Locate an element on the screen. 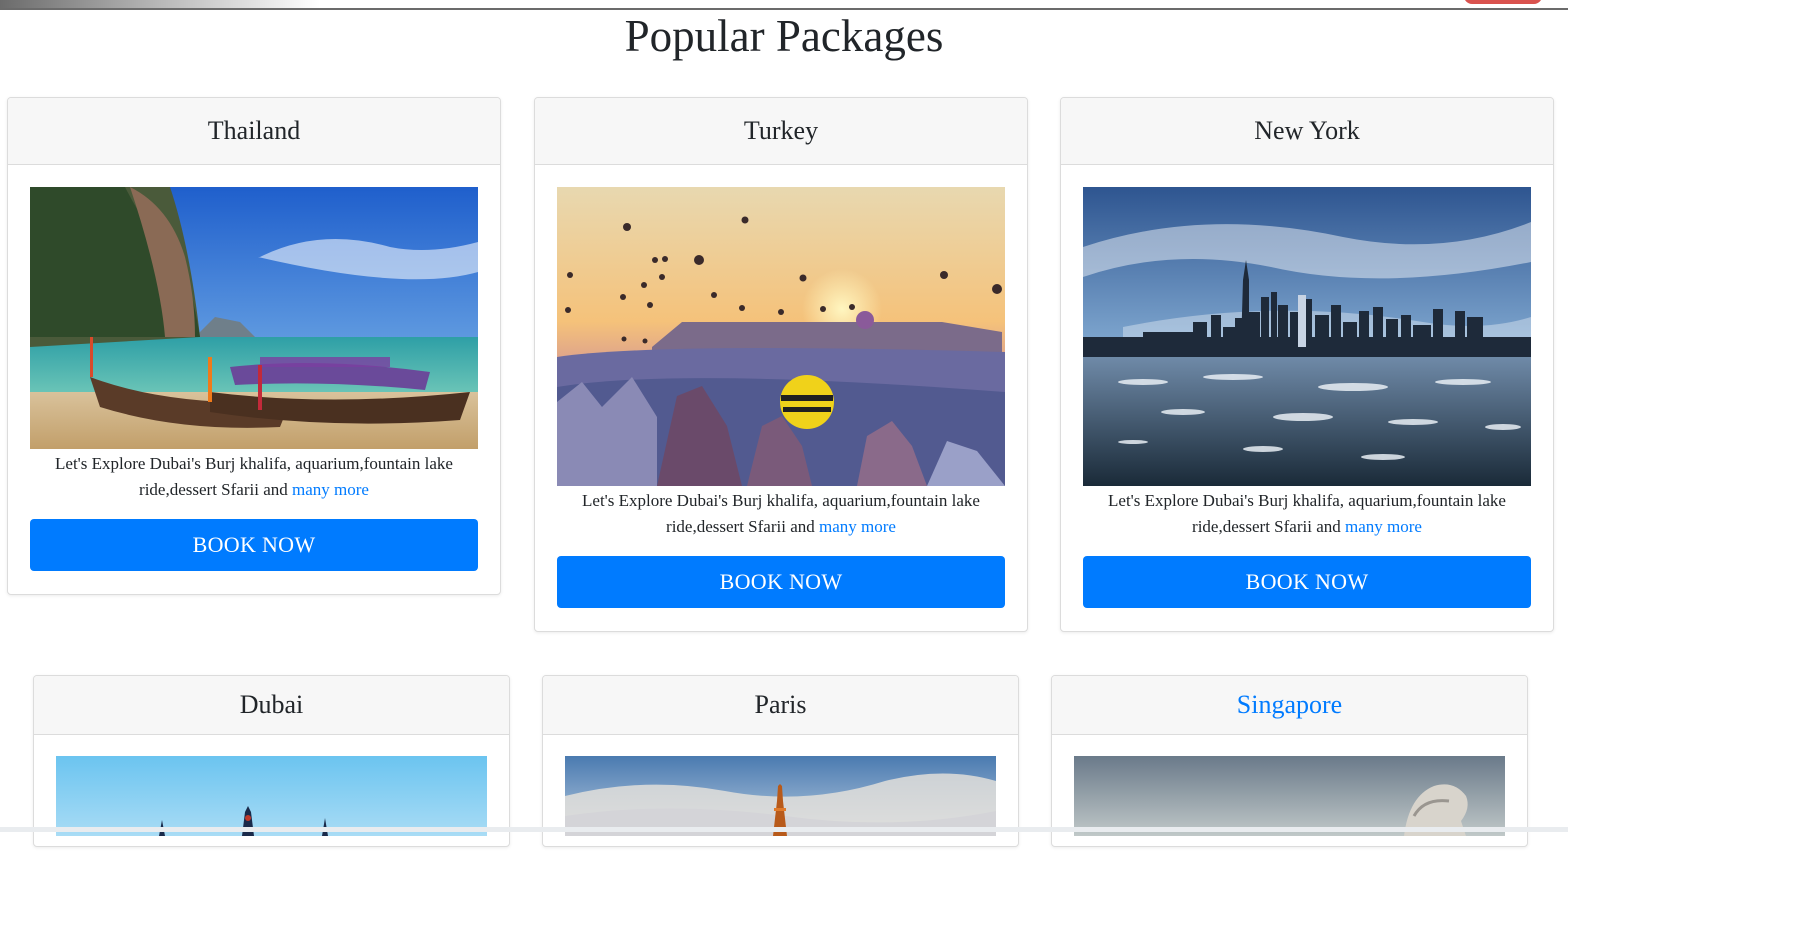  singapore-merlion-photo is located at coordinates (1289, 796).